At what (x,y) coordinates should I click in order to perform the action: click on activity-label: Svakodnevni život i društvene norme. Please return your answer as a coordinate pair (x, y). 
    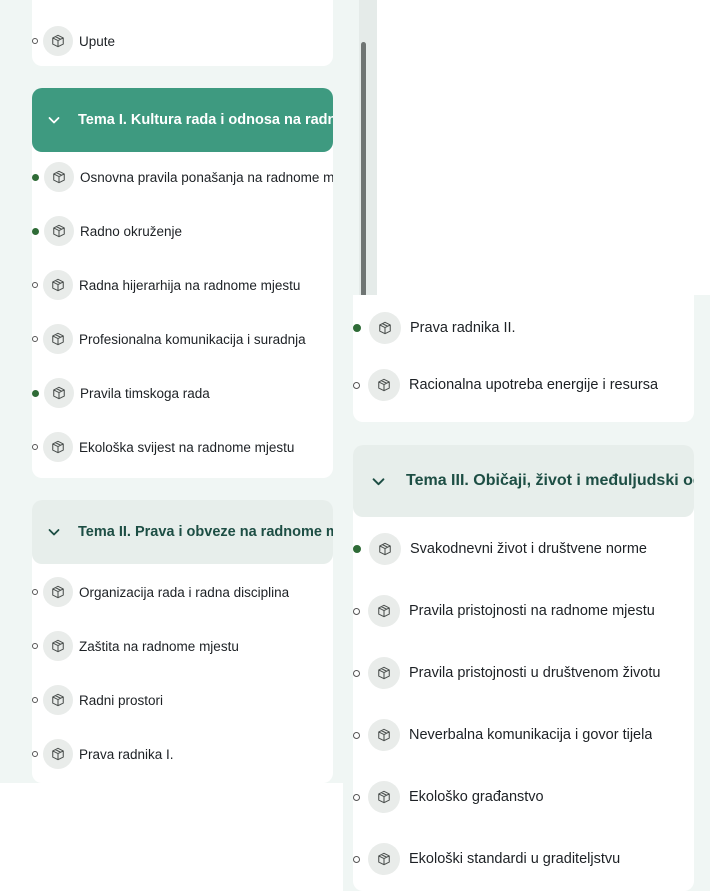
    Looking at the image, I should click on (528, 549).